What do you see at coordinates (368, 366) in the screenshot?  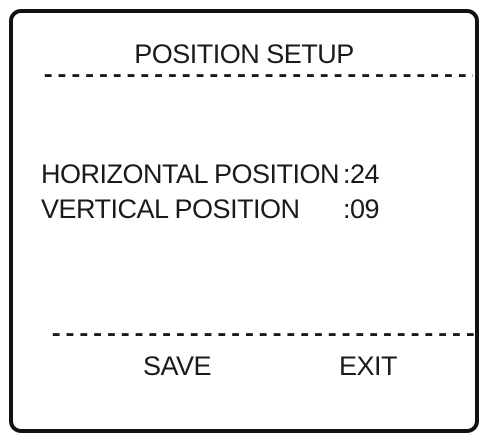 I see `exit-button: EXIT` at bounding box center [368, 366].